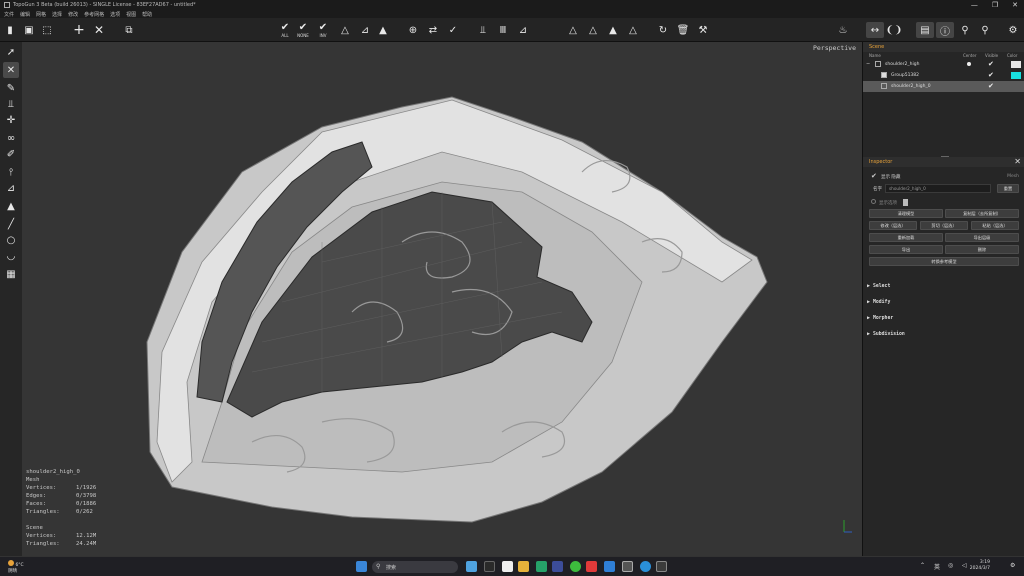 Image resolution: width=1024 pixels, height=576 pixels. Describe the element at coordinates (906, 213) in the screenshot. I see `clean-model-button: 清理模型` at that location.